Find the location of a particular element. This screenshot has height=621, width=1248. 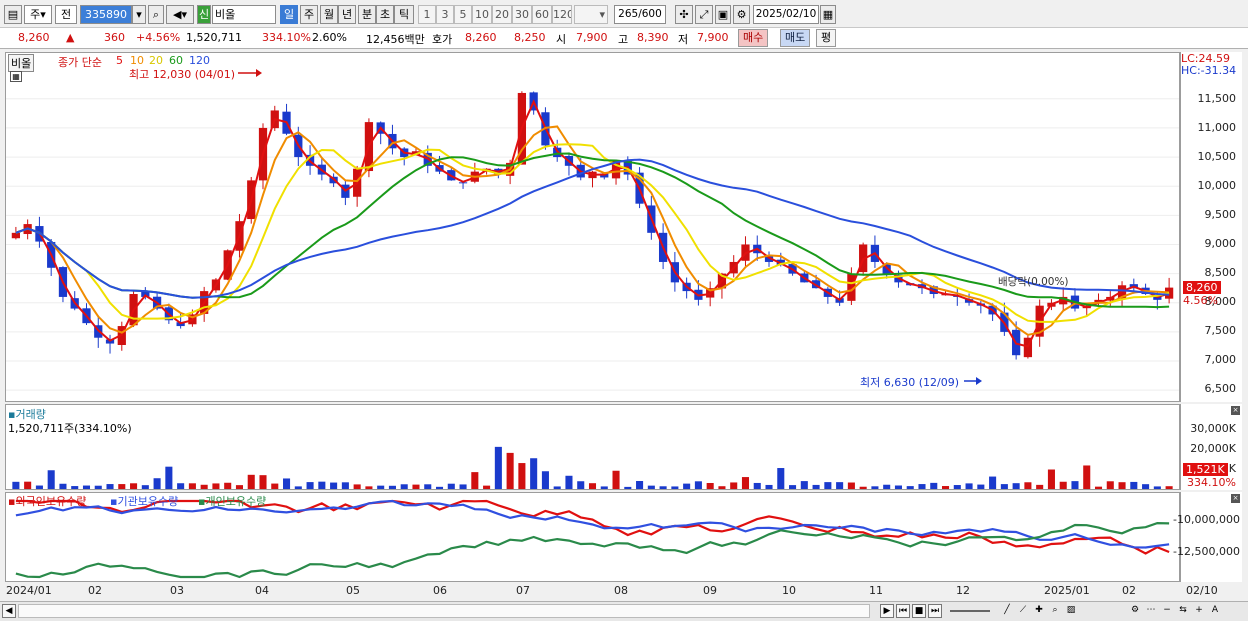

unit-minute-button: 분 is located at coordinates (367, 14).